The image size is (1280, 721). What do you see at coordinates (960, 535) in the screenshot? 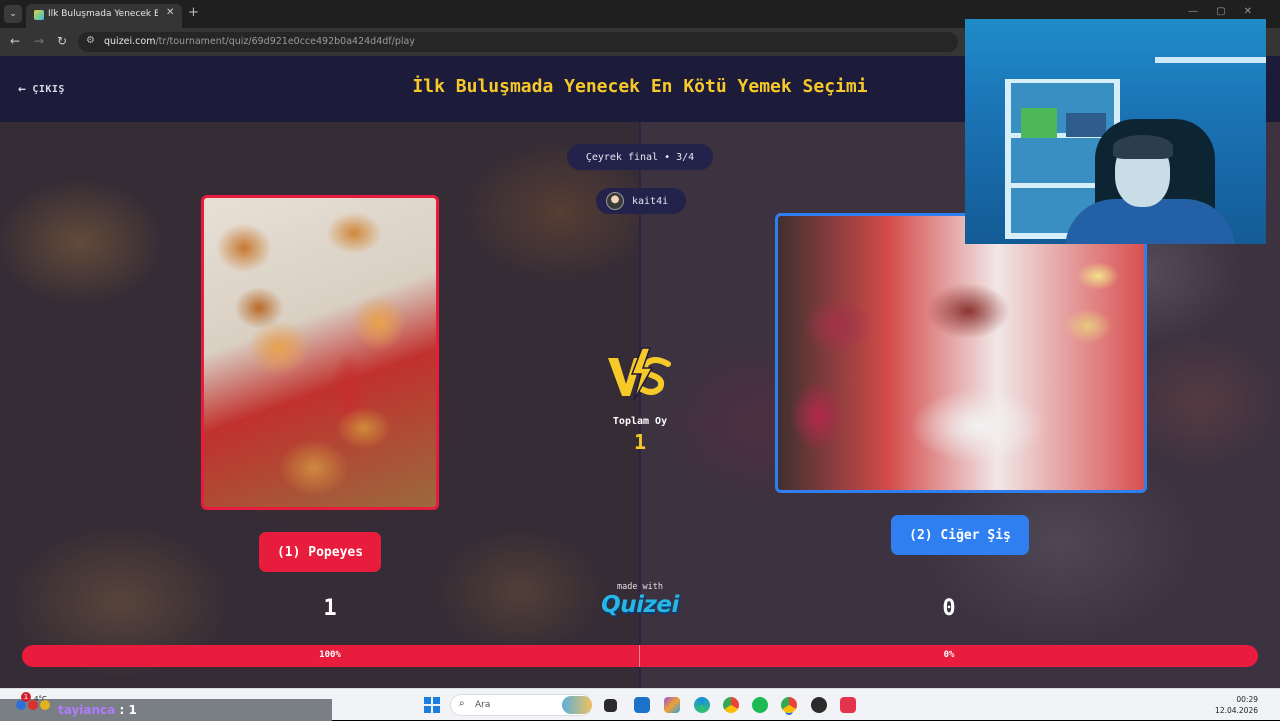
I see `choice-right-button: (2) Ciğer Şiş` at bounding box center [960, 535].